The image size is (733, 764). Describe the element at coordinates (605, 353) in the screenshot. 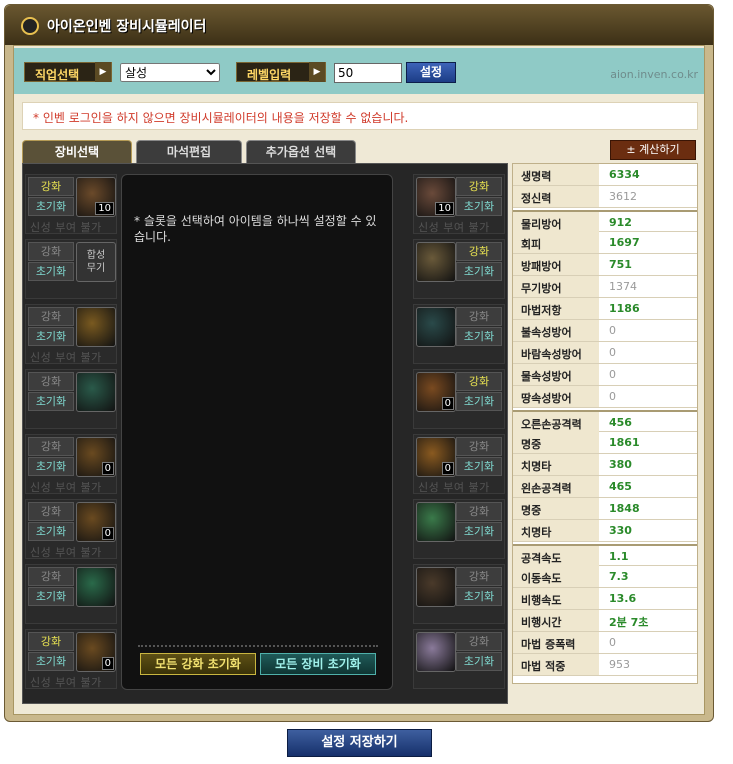

I see `stat-row: 바람속성방어 0` at that location.